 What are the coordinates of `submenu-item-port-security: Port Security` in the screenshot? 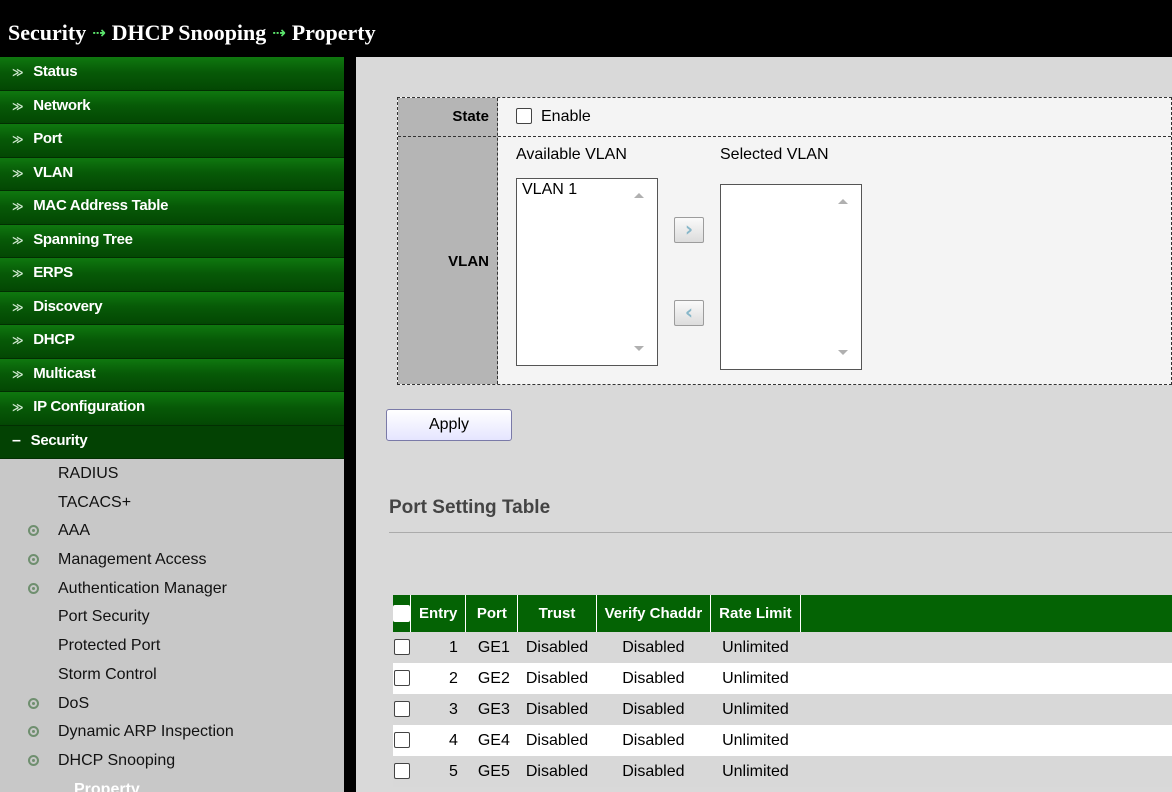 It's located at (172, 620).